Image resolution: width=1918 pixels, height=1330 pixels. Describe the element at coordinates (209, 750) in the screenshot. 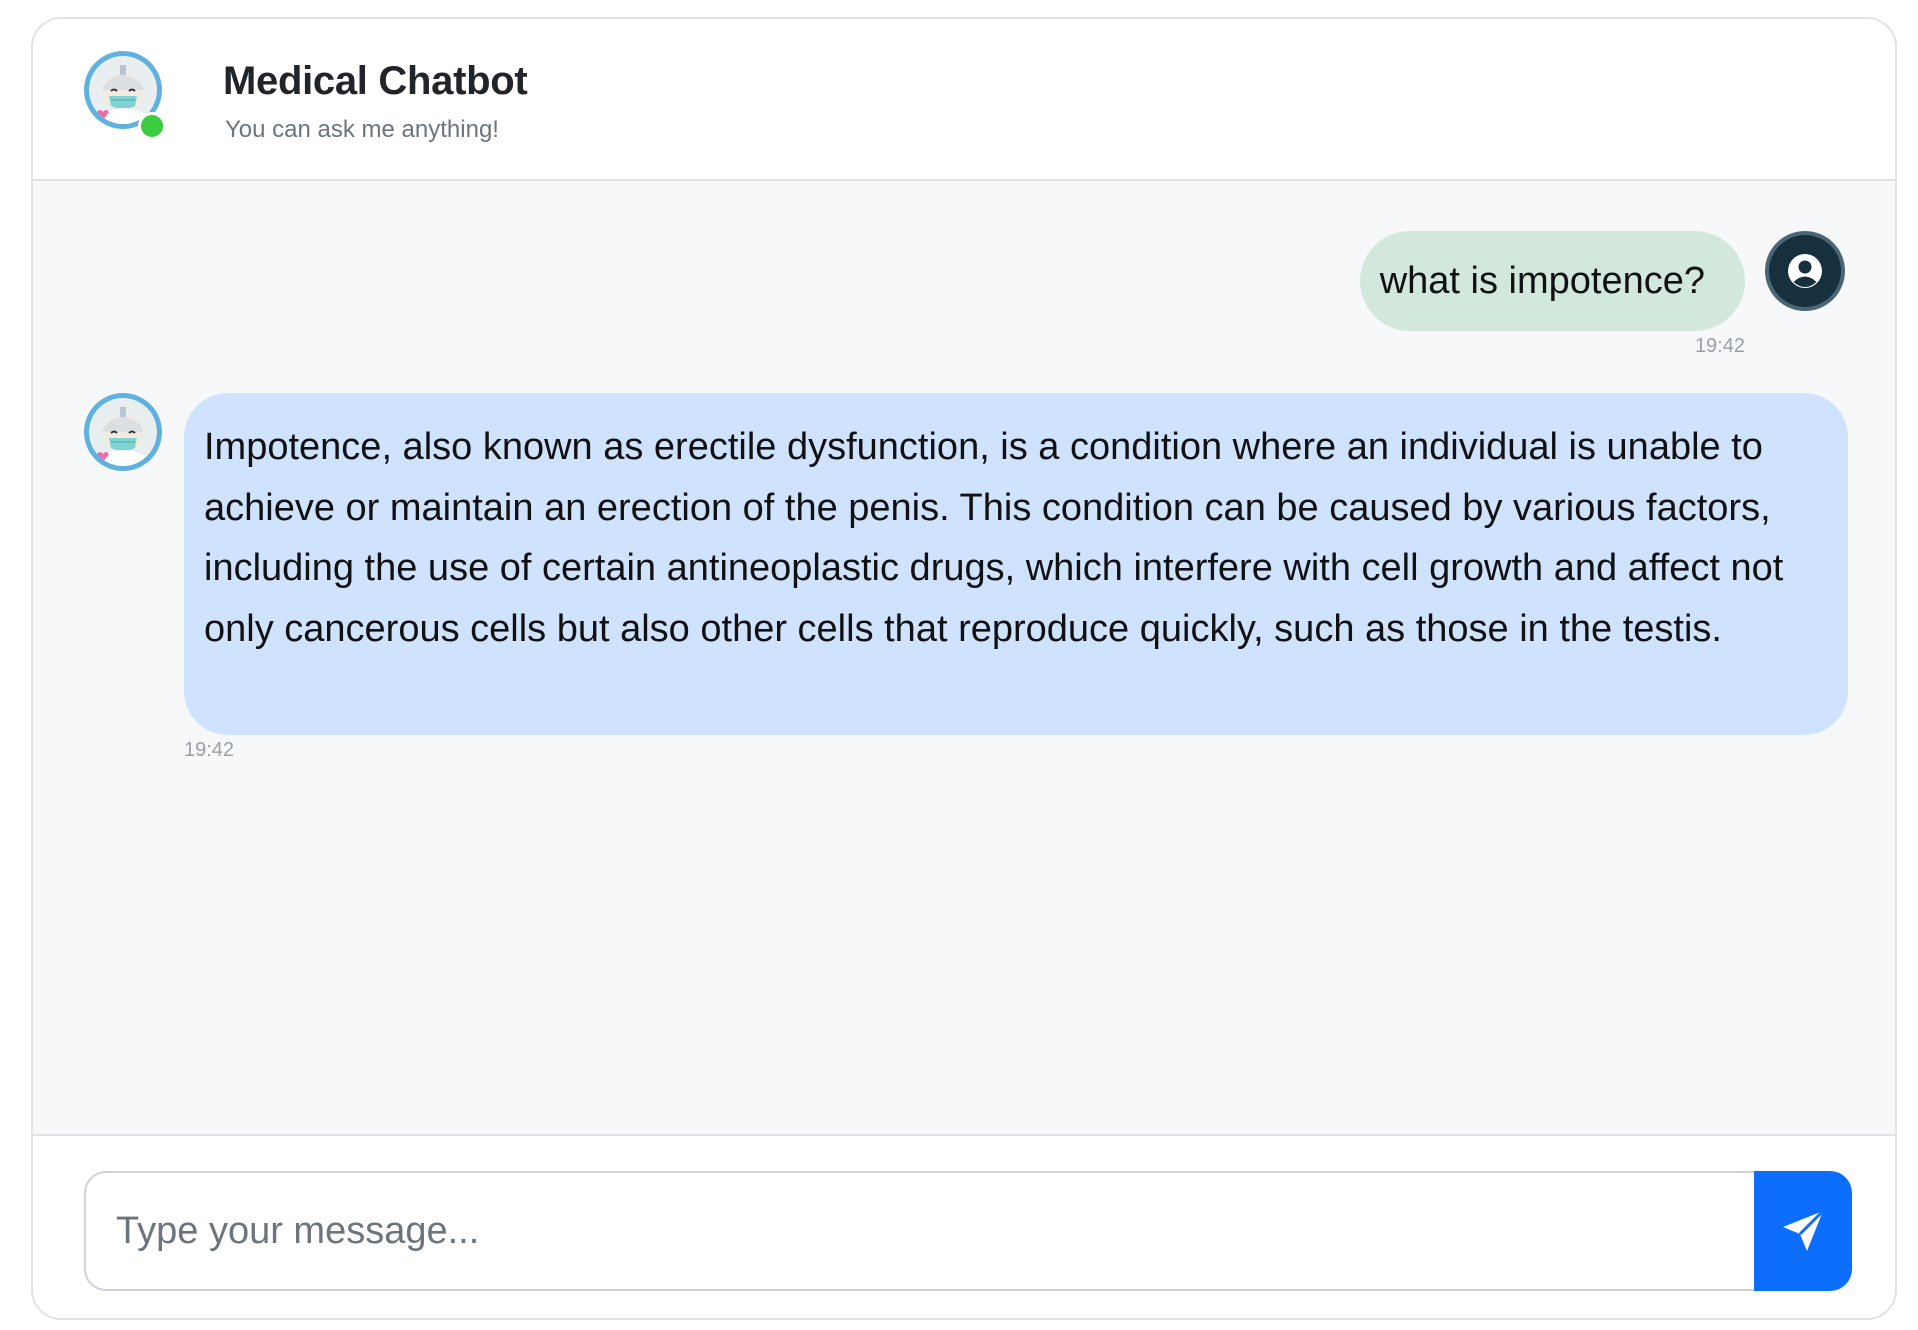

I see `bot-message-time: 19:42` at that location.